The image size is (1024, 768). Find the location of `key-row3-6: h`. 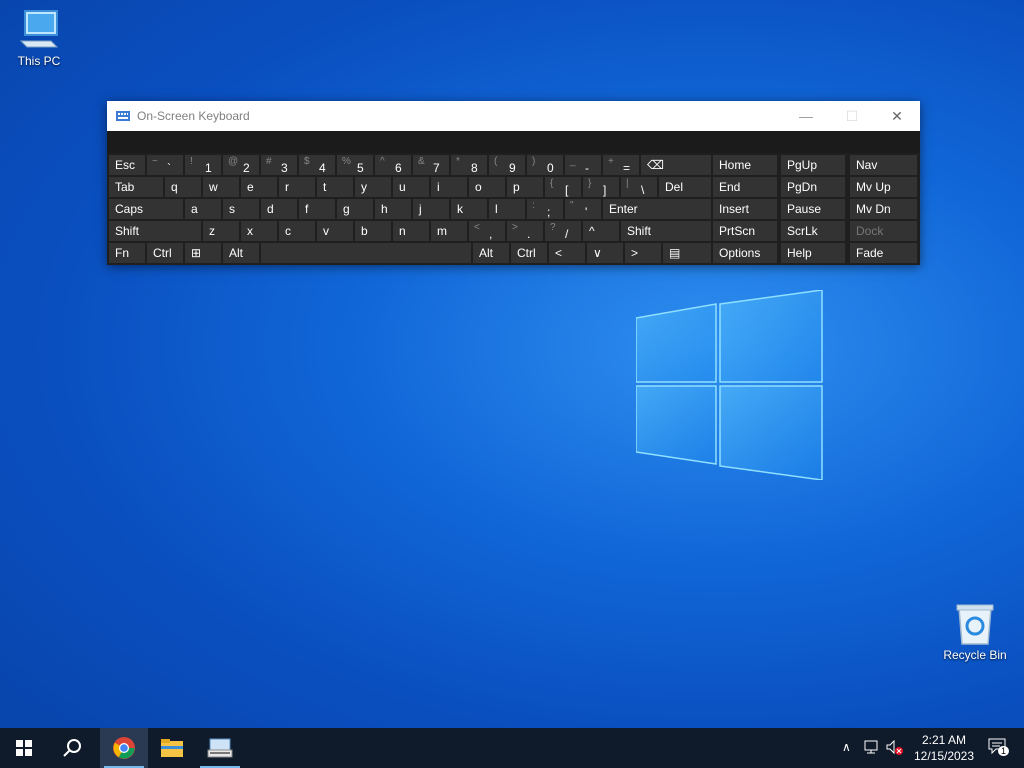

key-row3-6: h is located at coordinates (393, 209).